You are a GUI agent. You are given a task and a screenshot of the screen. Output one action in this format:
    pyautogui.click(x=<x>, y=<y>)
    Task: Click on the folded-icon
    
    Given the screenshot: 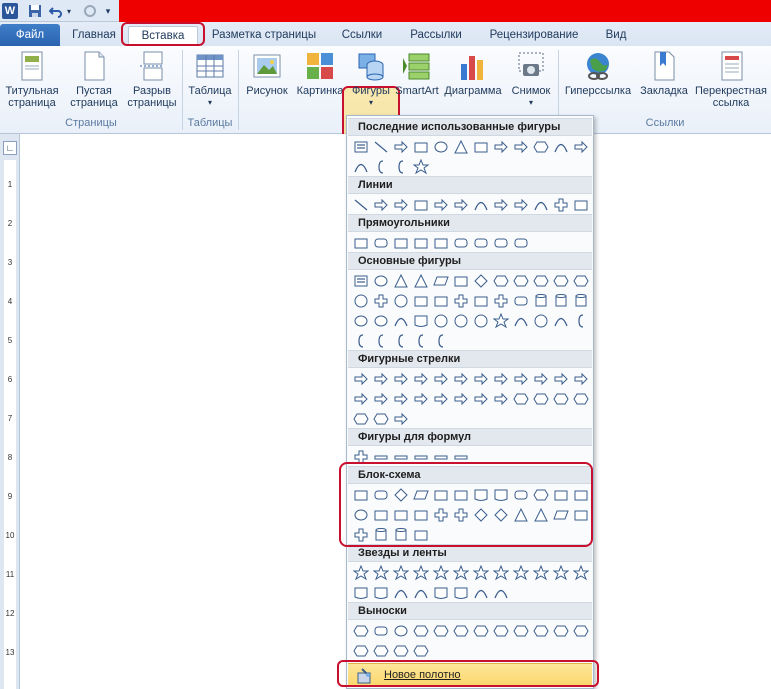 What is the action you would take?
    pyautogui.click(x=421, y=321)
    